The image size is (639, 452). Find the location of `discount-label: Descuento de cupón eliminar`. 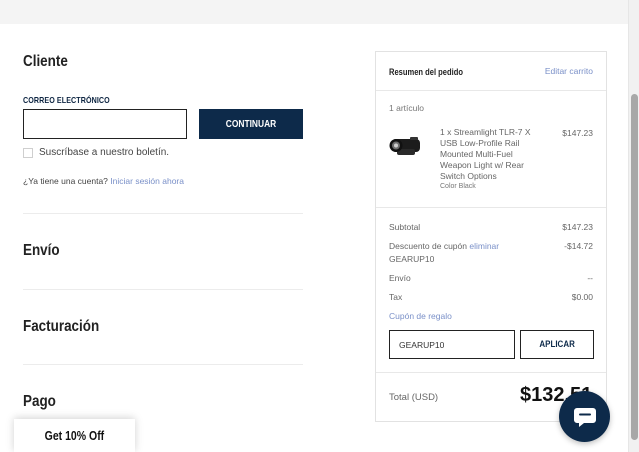

discount-label: Descuento de cupón eliminar is located at coordinates (444, 246).